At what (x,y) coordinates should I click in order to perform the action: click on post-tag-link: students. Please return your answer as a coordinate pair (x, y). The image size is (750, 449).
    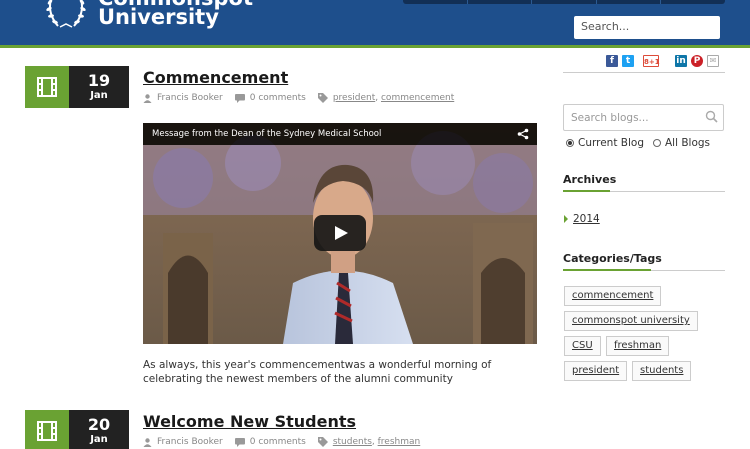
    Looking at the image, I should click on (352, 442).